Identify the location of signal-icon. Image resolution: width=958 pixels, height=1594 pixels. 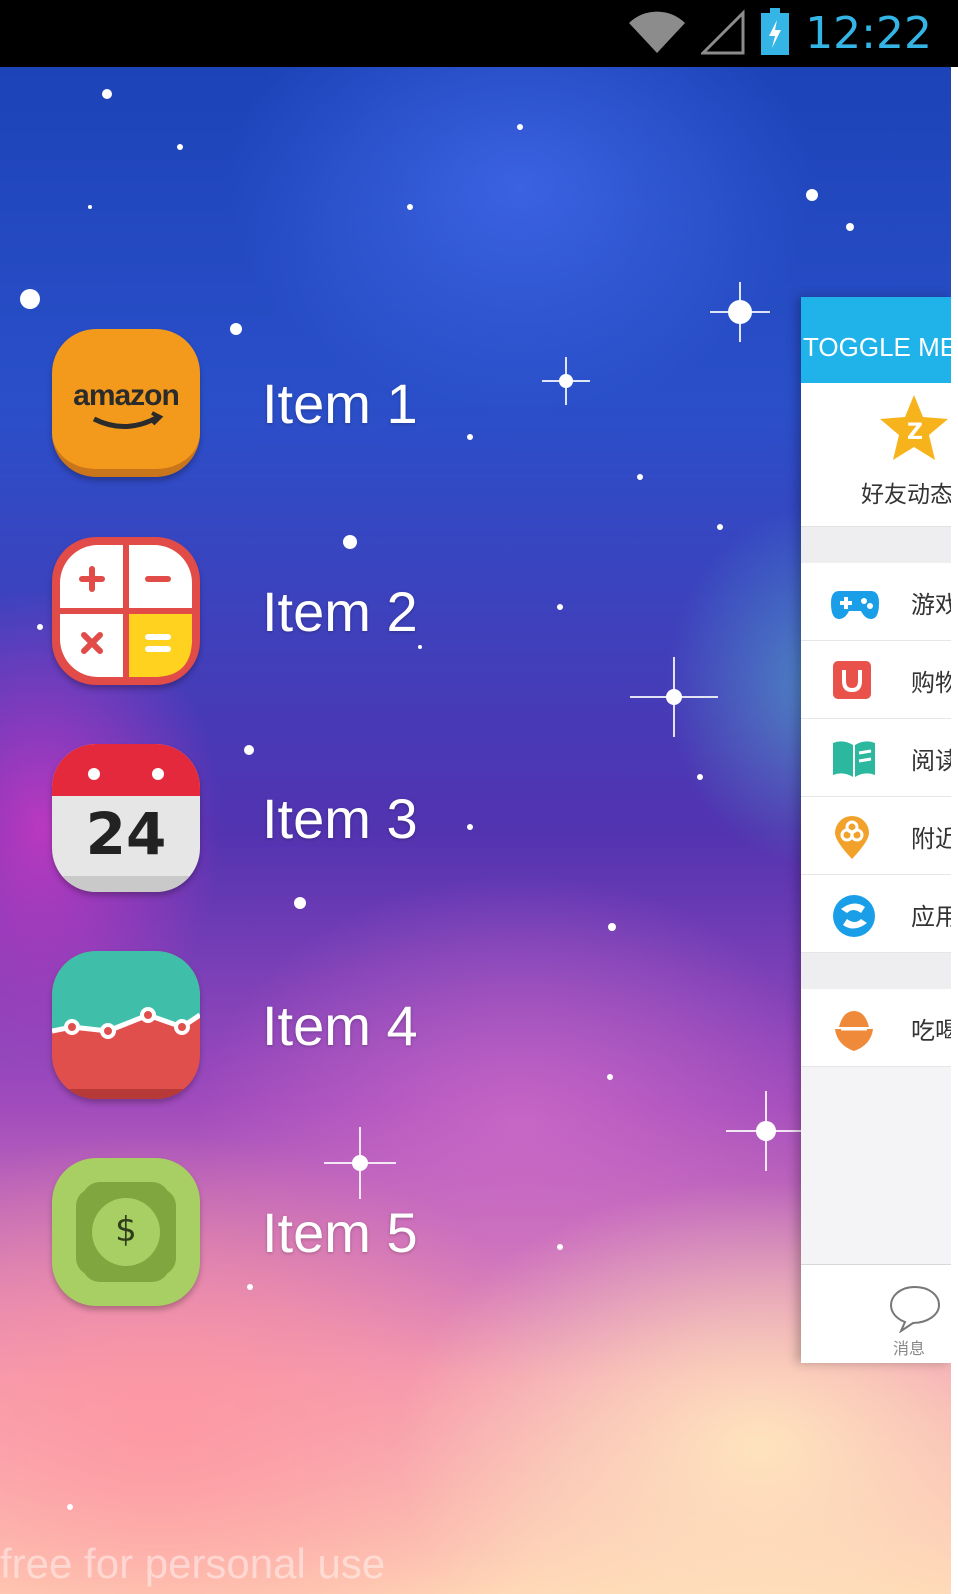
(722, 34).